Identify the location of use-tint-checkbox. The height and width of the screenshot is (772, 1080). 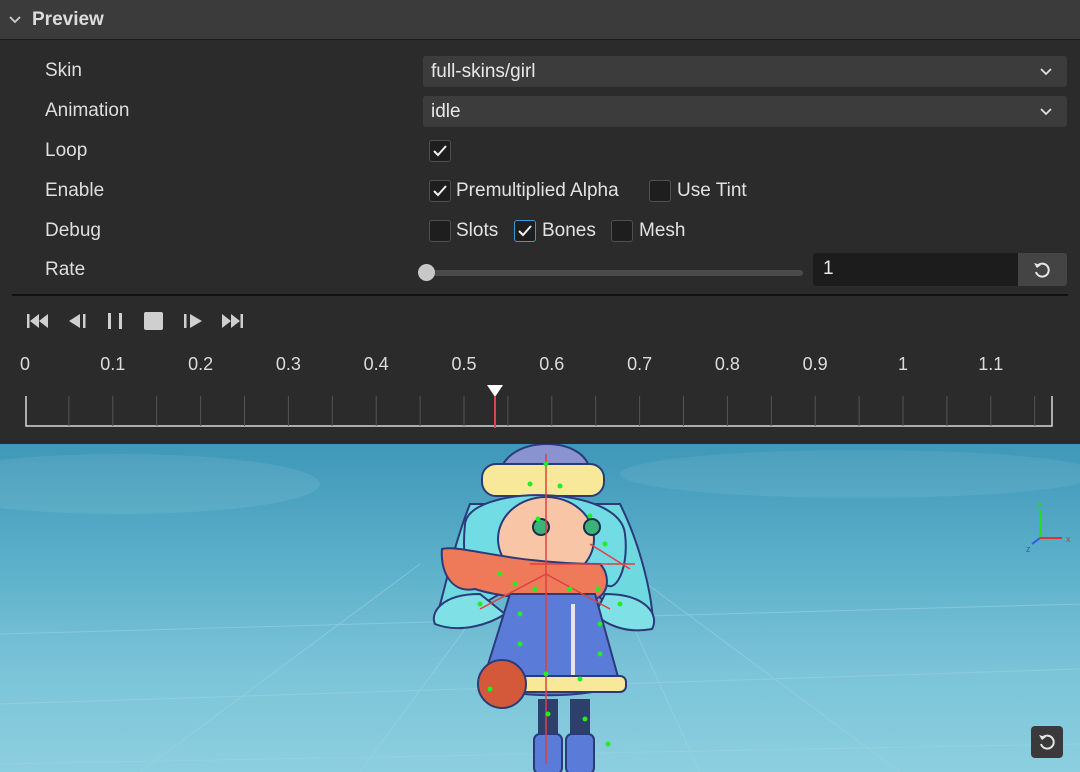
(660, 191).